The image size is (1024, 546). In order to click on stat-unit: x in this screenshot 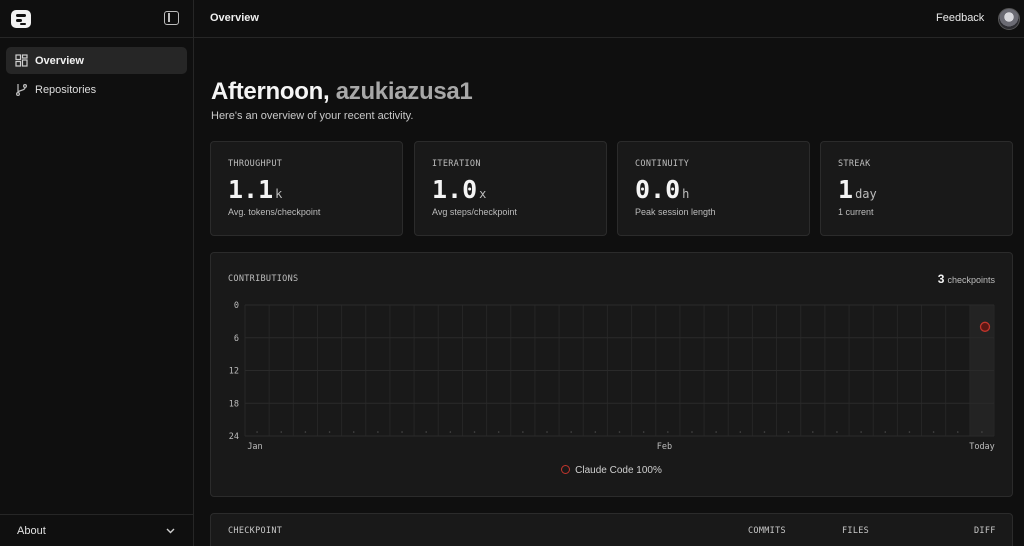, I will do `click(483, 194)`.